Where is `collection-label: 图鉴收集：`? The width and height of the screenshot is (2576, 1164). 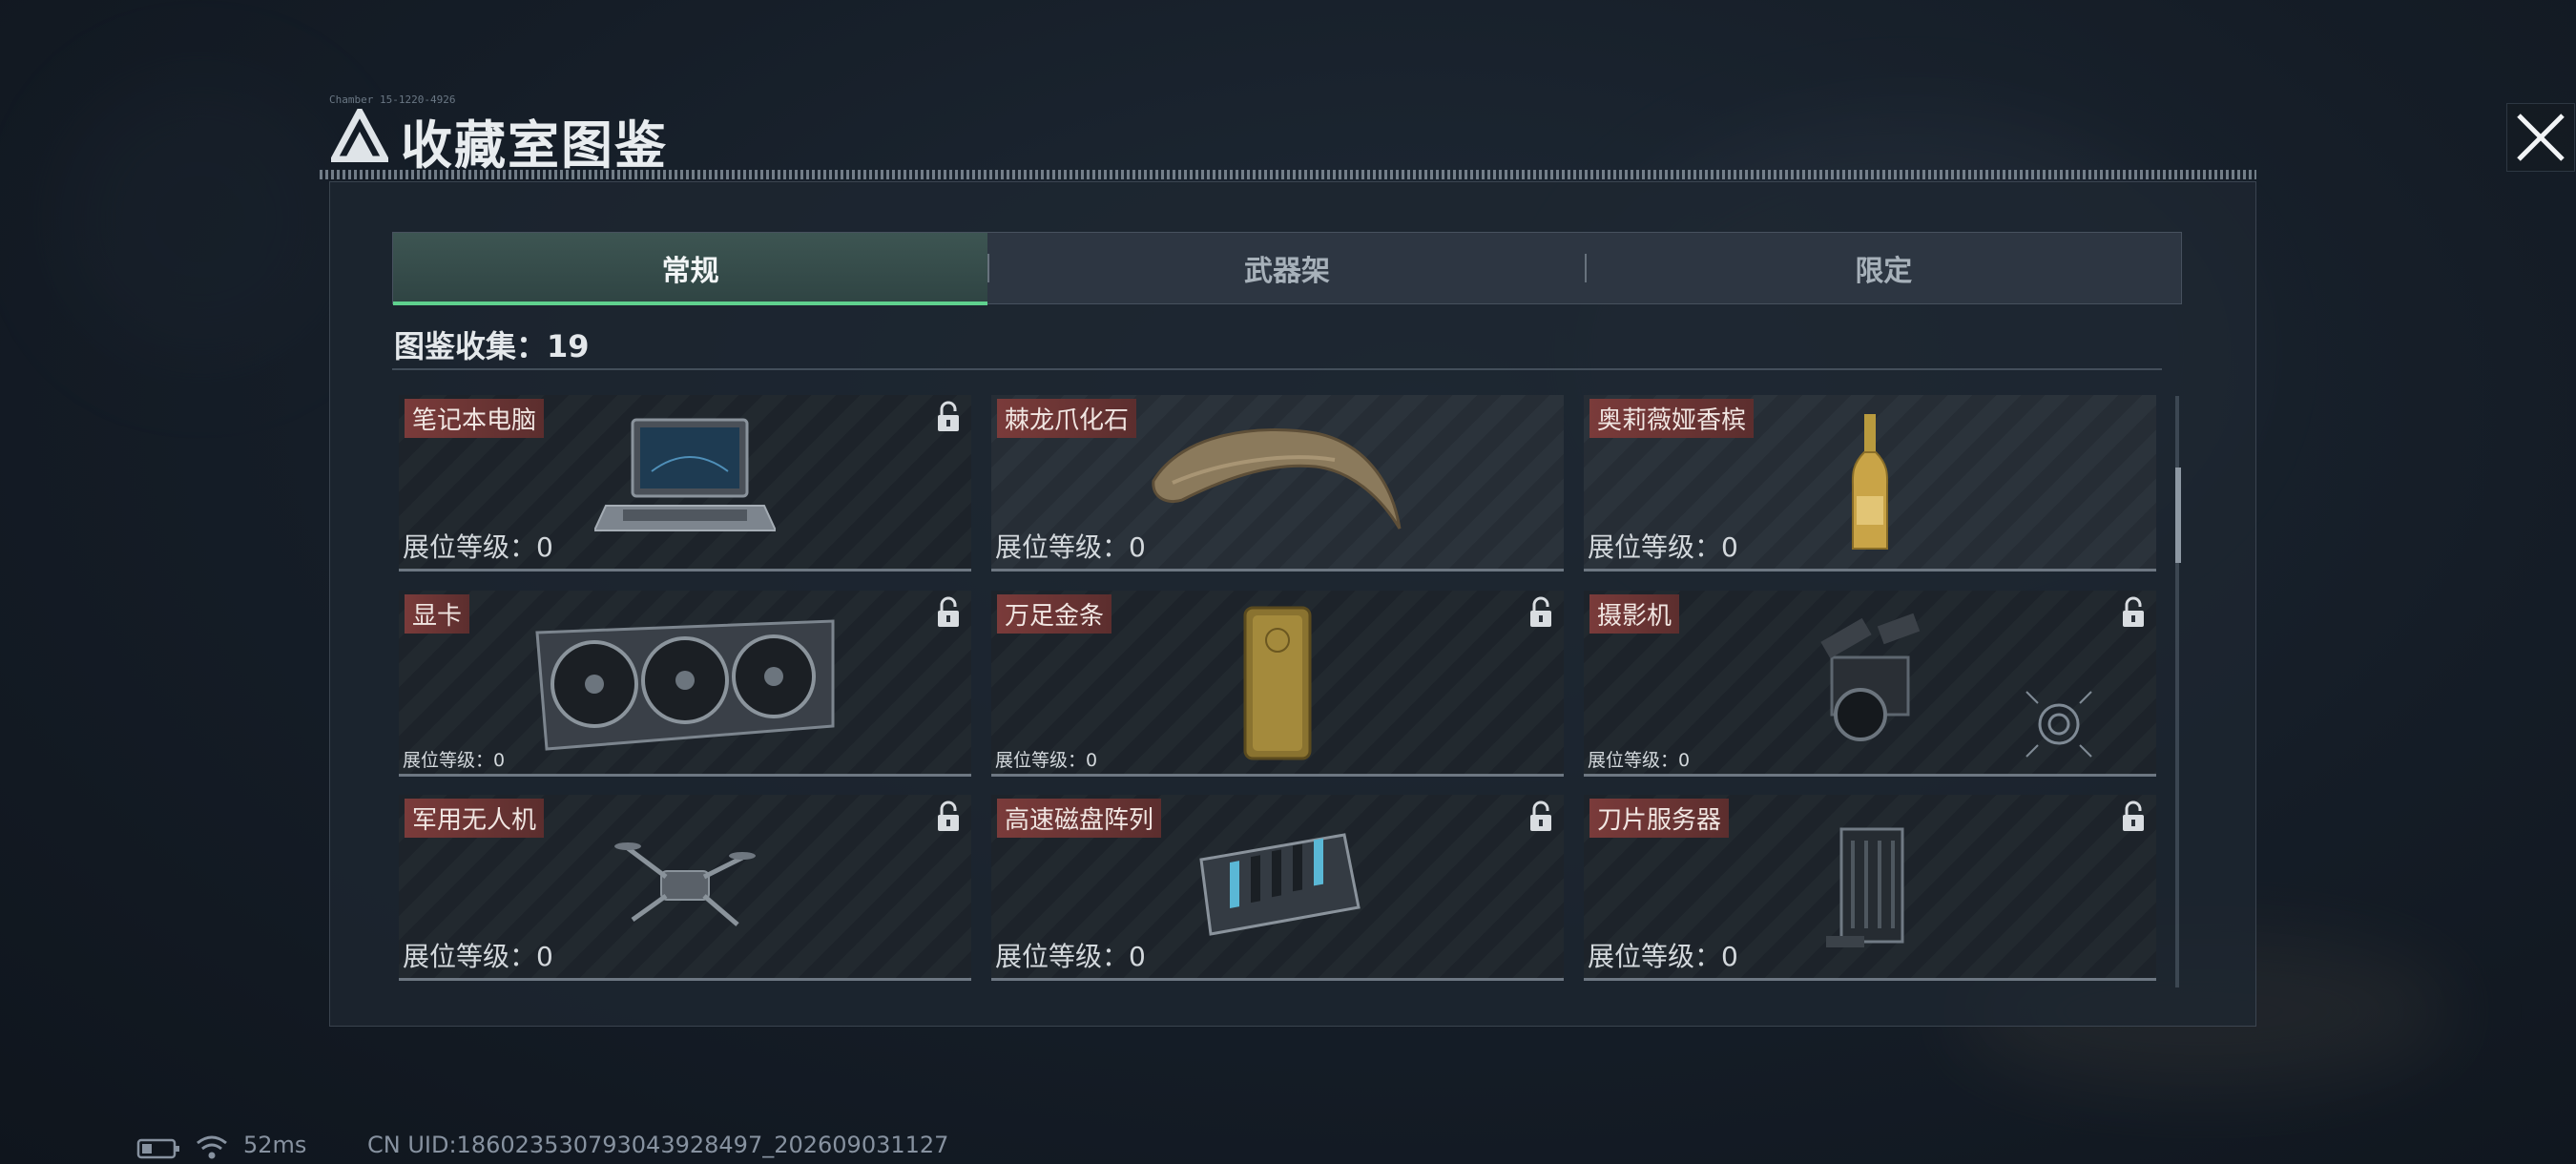
collection-label: 图鉴收集： is located at coordinates (471, 346).